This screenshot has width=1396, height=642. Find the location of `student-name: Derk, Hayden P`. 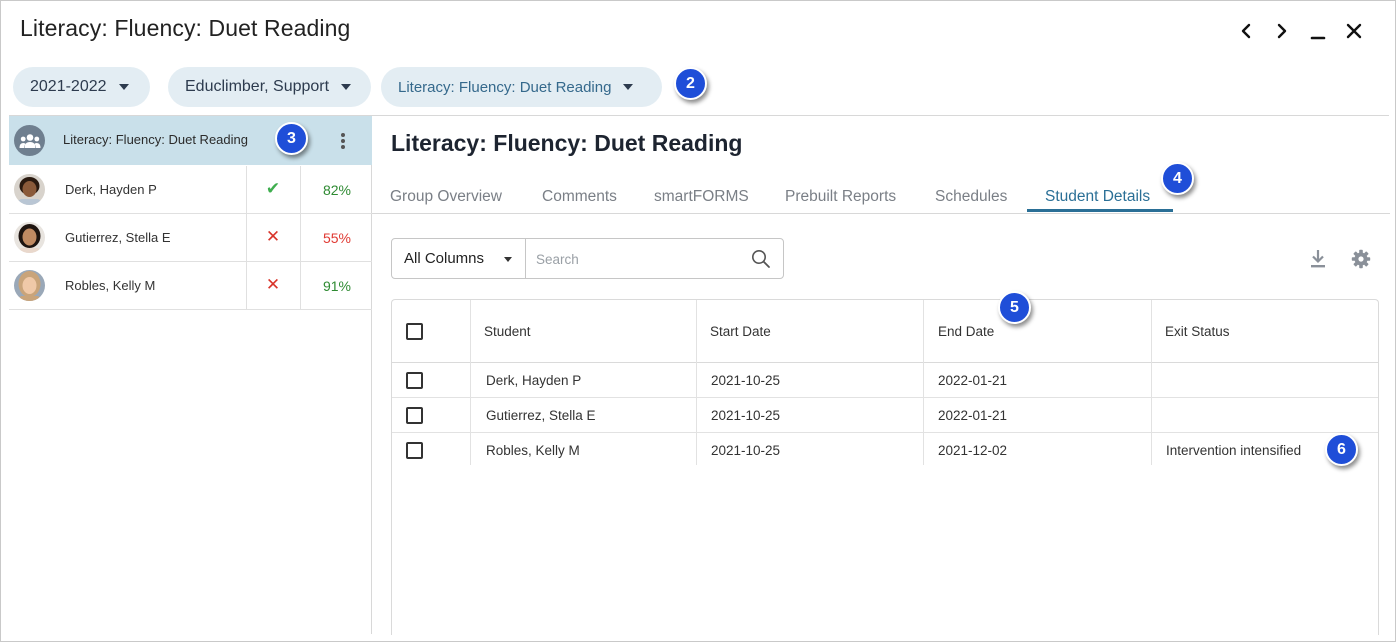

student-name: Derk, Hayden P is located at coordinates (111, 189).